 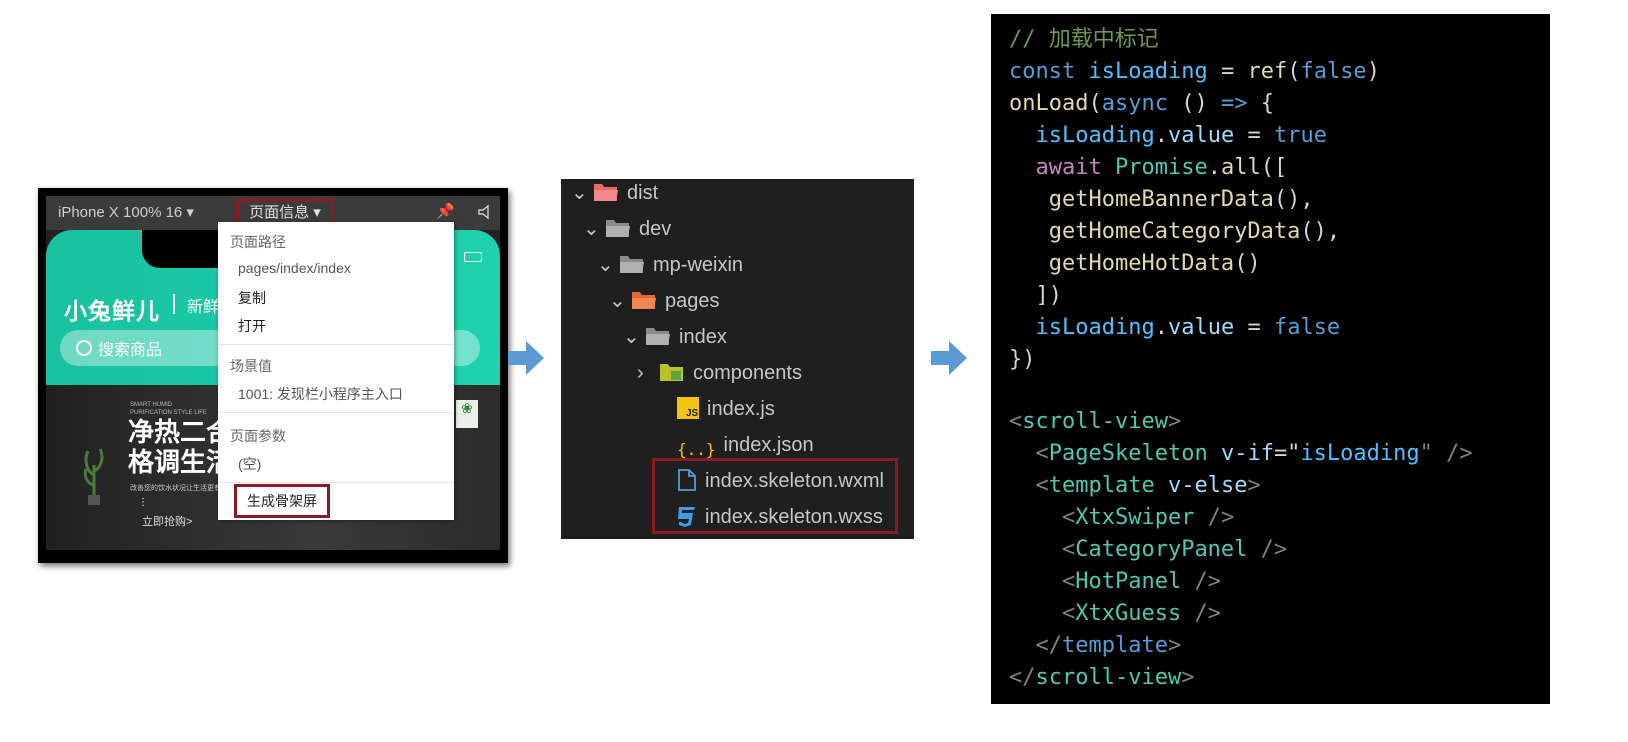 I want to click on tree-item-index-js: JS index.js, so click(x=715, y=413).